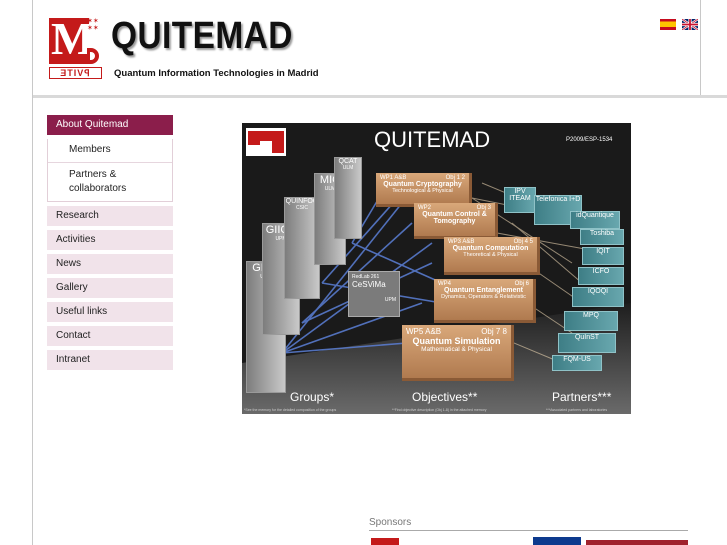  Describe the element at coordinates (690, 24) in the screenshot. I see `english-flag-icon` at that location.